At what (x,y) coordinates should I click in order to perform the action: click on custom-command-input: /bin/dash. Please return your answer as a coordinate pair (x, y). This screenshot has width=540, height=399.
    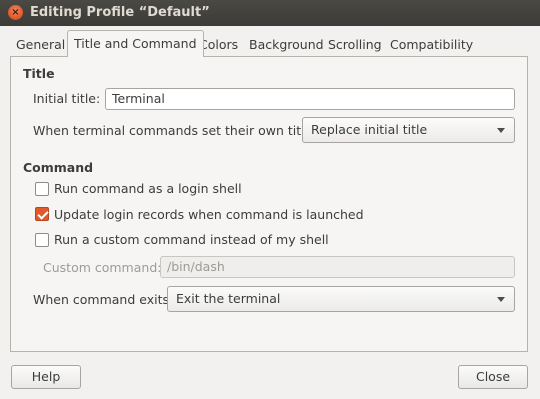
    Looking at the image, I should click on (337, 267).